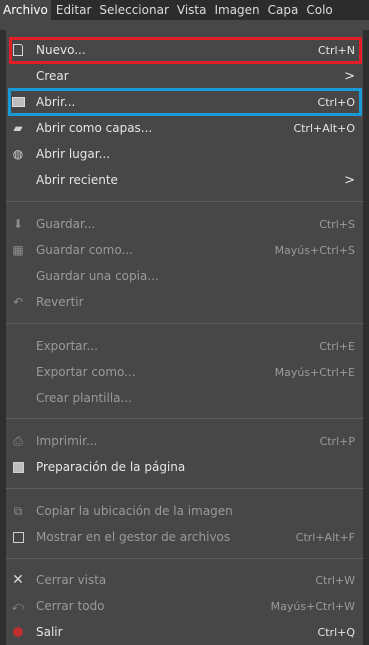 This screenshot has height=645, width=369. I want to click on page-setup-icon, so click(18, 467).